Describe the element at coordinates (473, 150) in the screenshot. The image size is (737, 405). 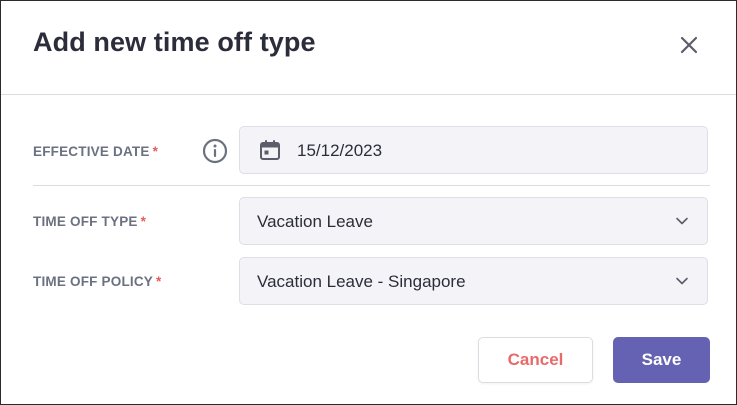
I see `effective-date-field: 15/12/2023` at that location.